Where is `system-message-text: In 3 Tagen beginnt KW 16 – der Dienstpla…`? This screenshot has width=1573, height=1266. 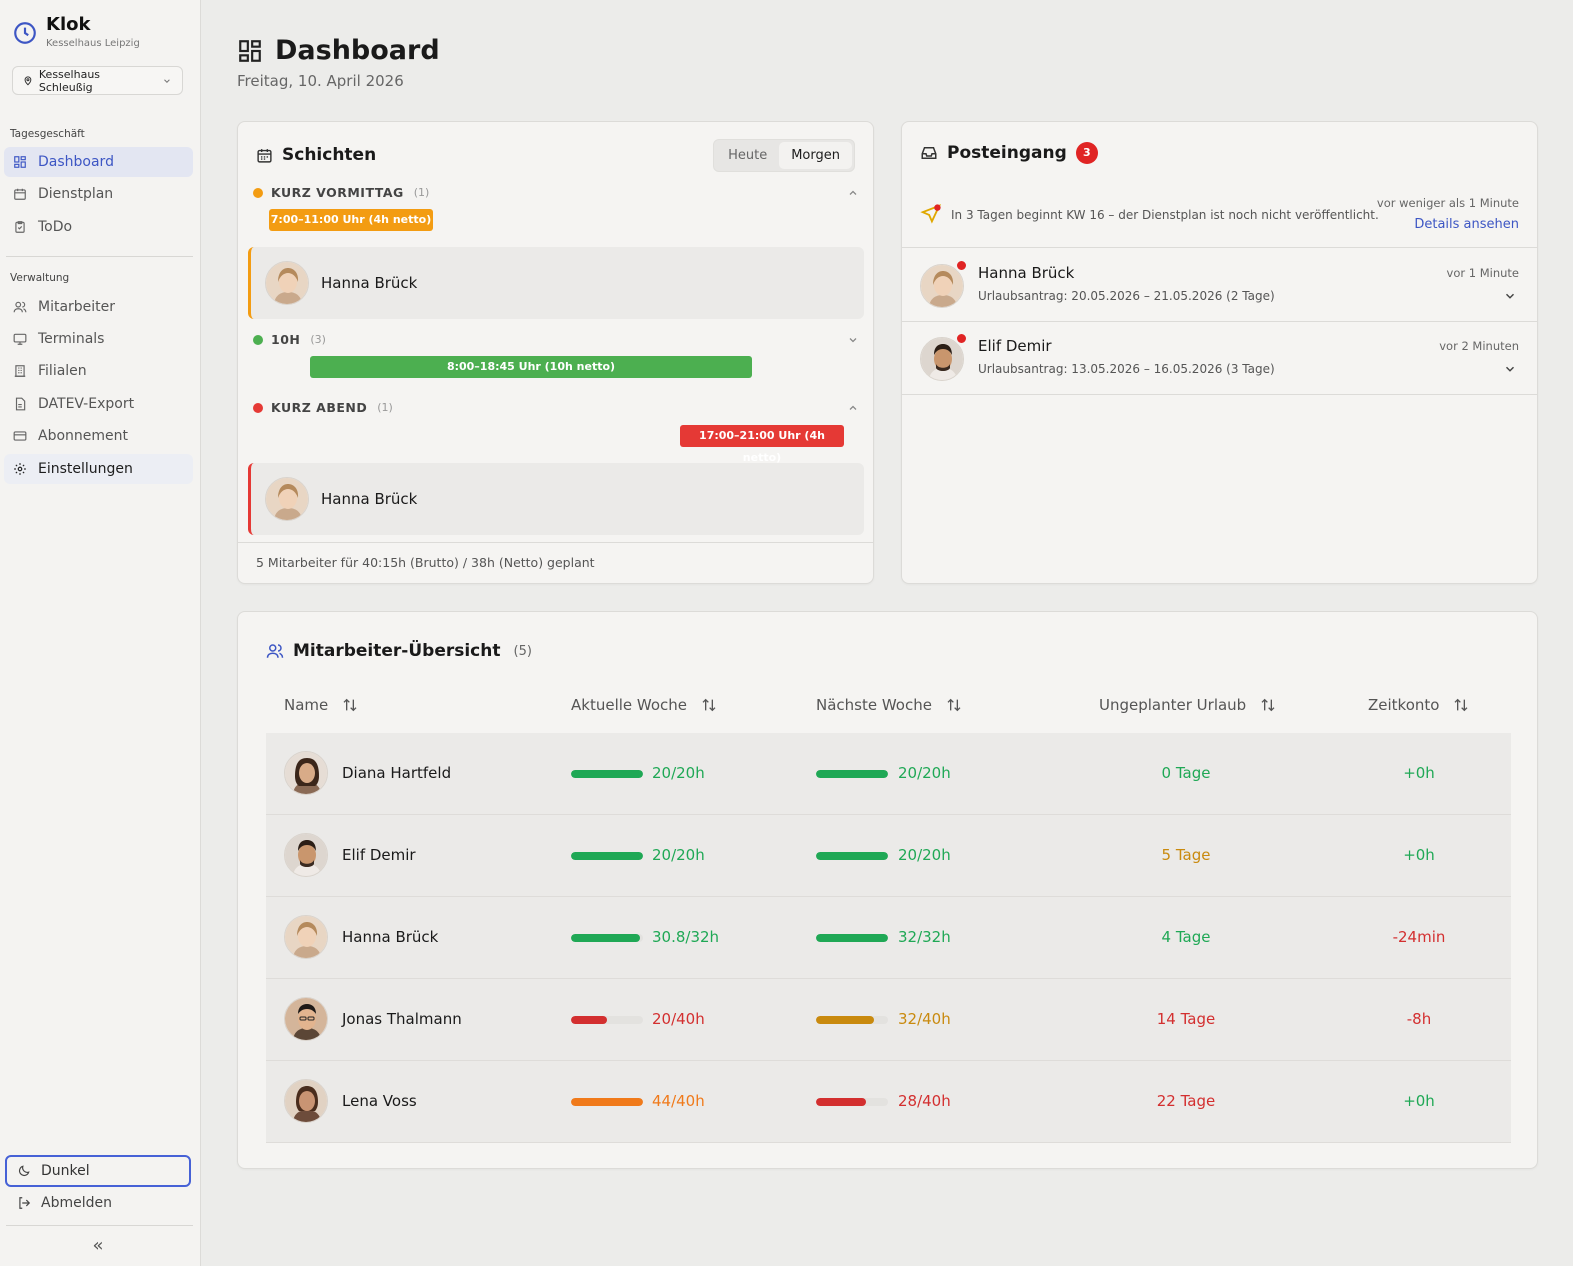
system-message-text: In 3 Tagen beginnt KW 16 – der Dienstpla… is located at coordinates (1165, 215).